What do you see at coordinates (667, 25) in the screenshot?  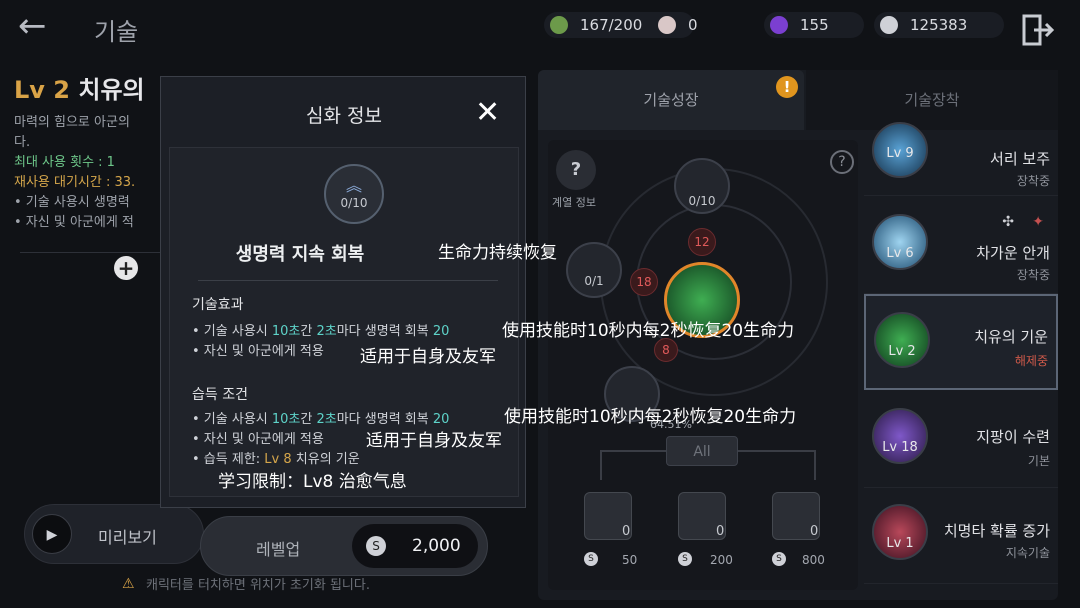 I see `pearl-icon` at bounding box center [667, 25].